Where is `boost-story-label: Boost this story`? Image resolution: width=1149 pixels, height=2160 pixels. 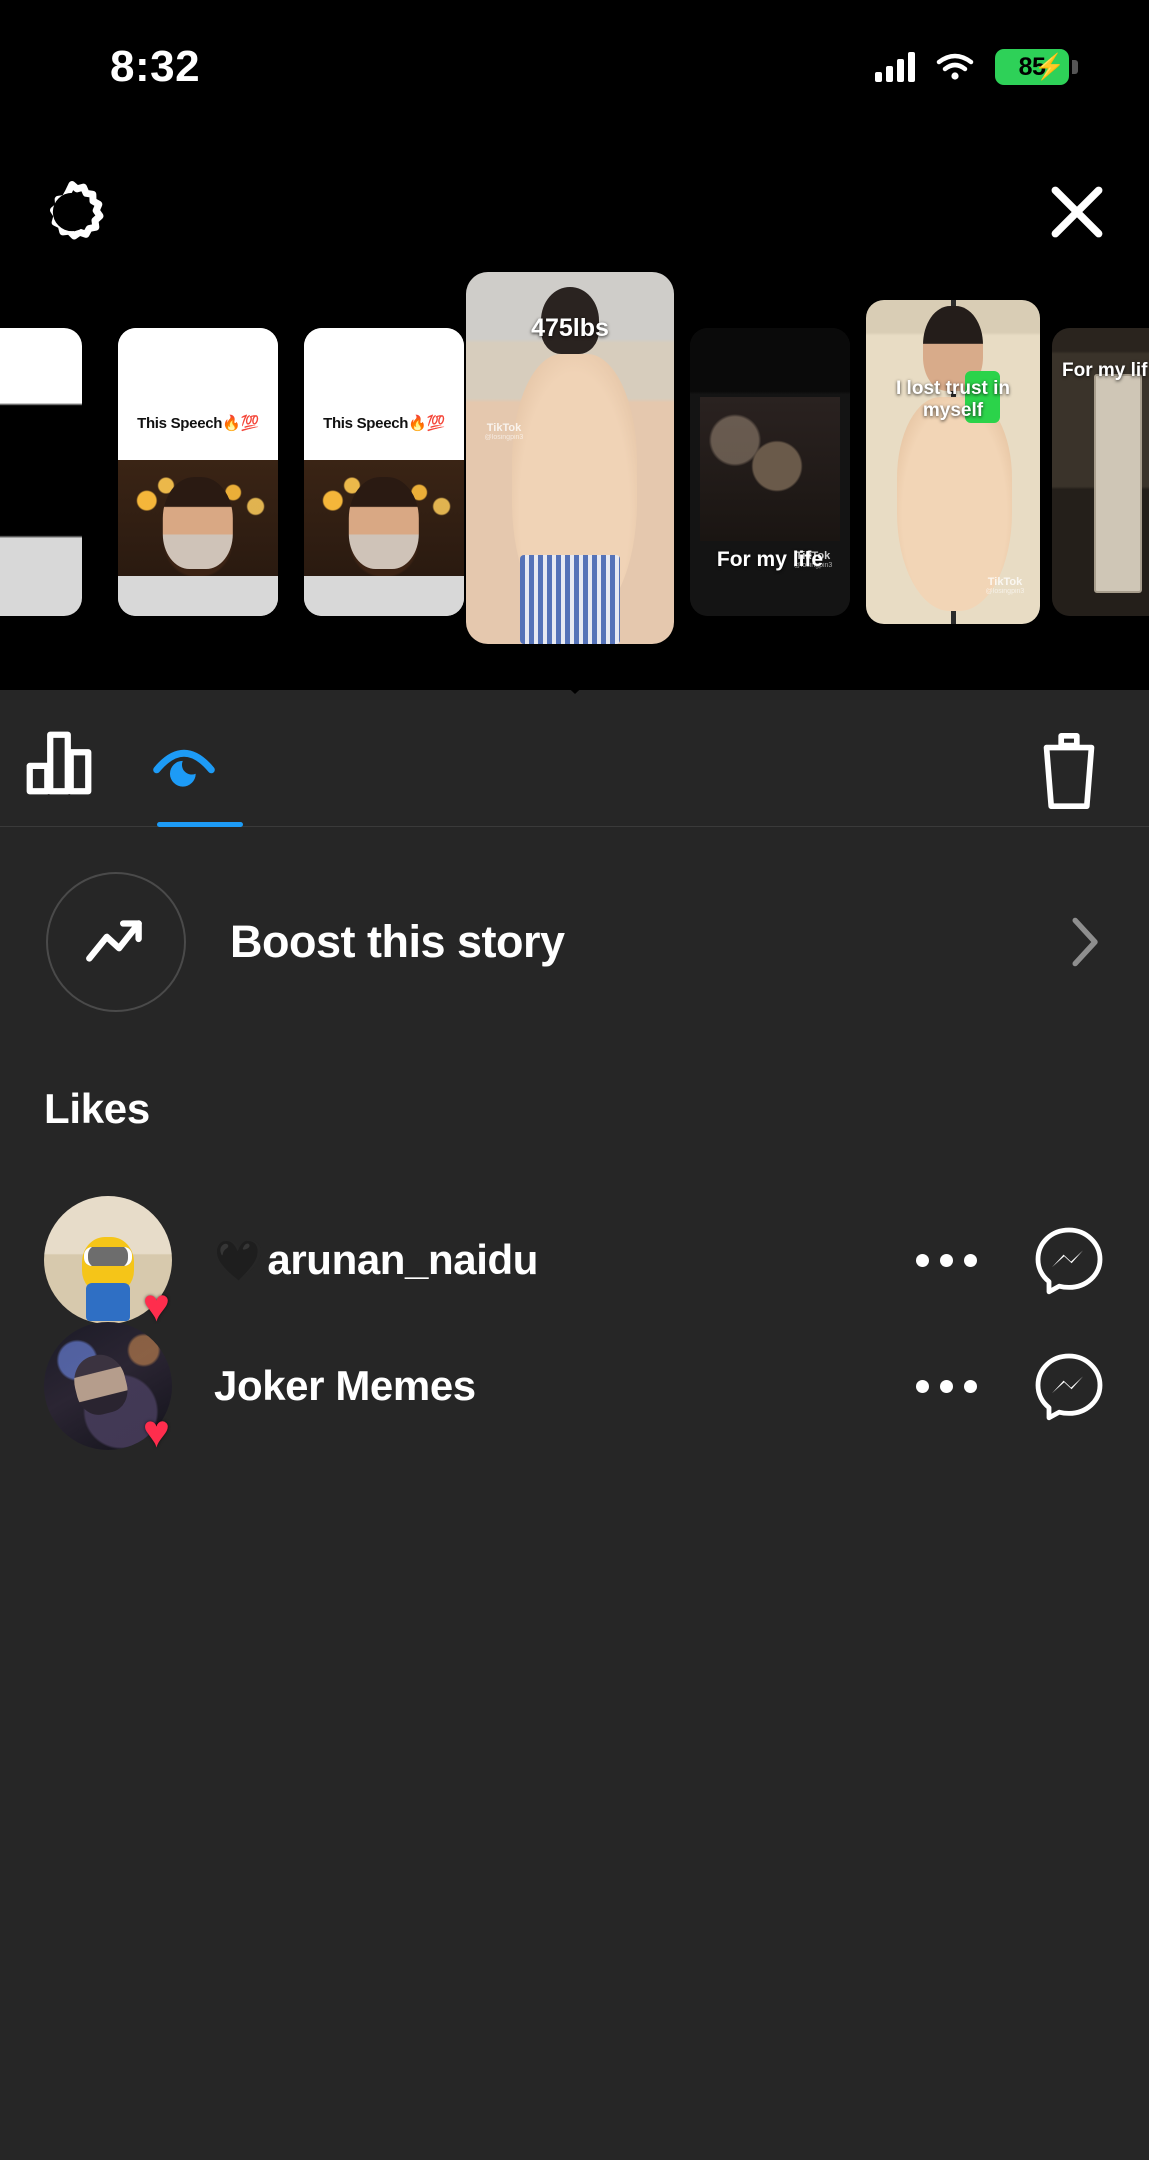
boost-story-label: Boost this story is located at coordinates (397, 941).